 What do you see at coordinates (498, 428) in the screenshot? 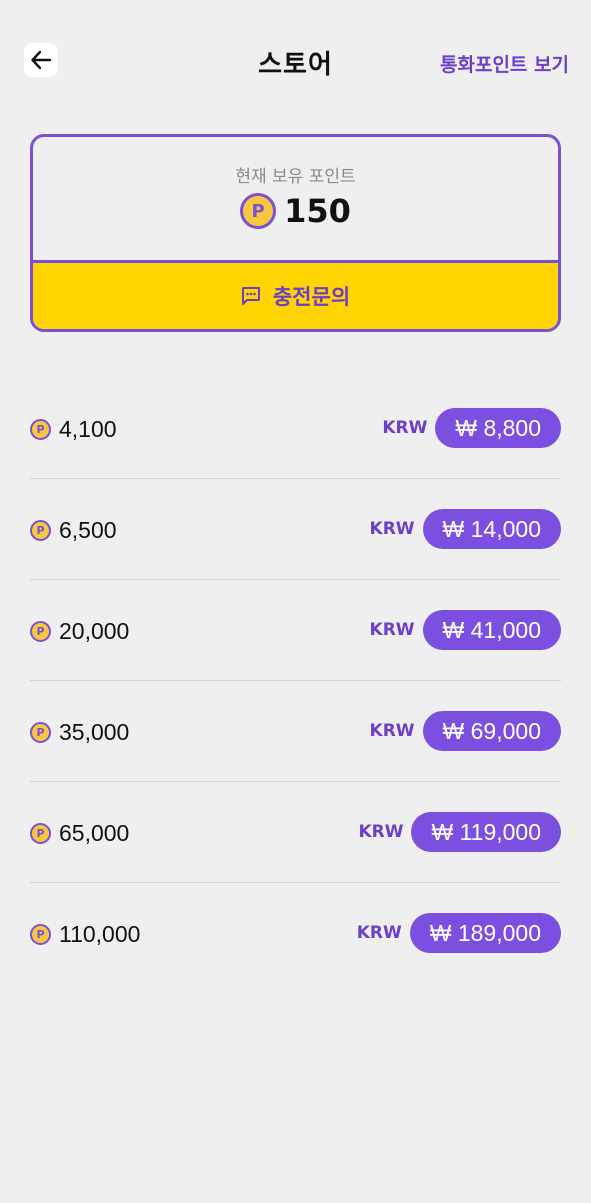
I see `price-button: ₩ 8,800` at bounding box center [498, 428].